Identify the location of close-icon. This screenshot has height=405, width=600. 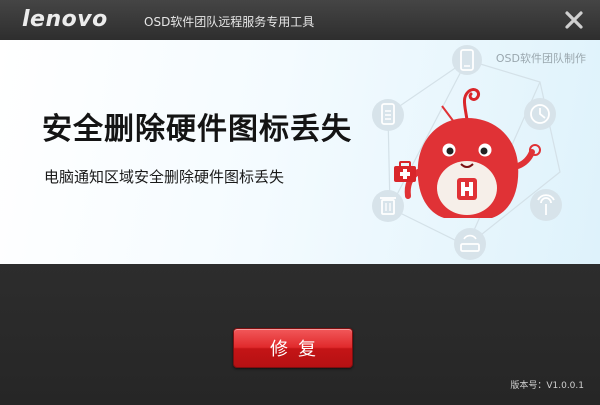
(574, 20).